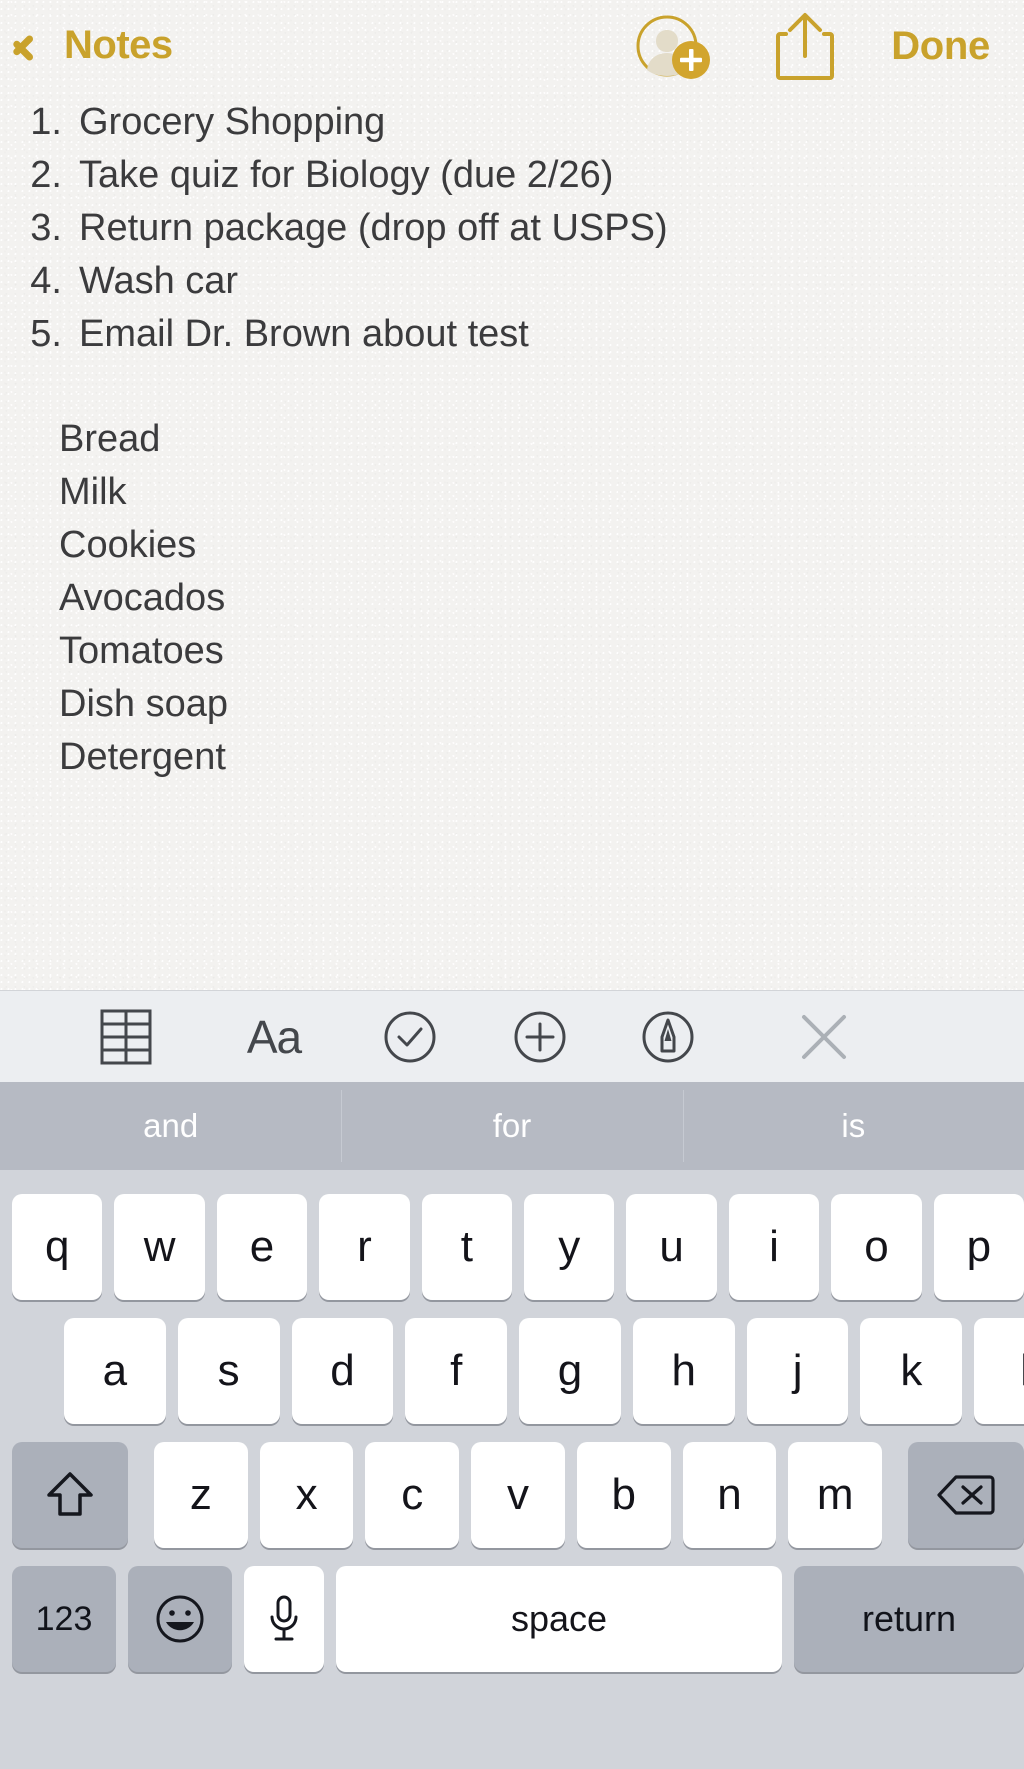  Describe the element at coordinates (467, 1247) in the screenshot. I see `key-t: t` at that location.